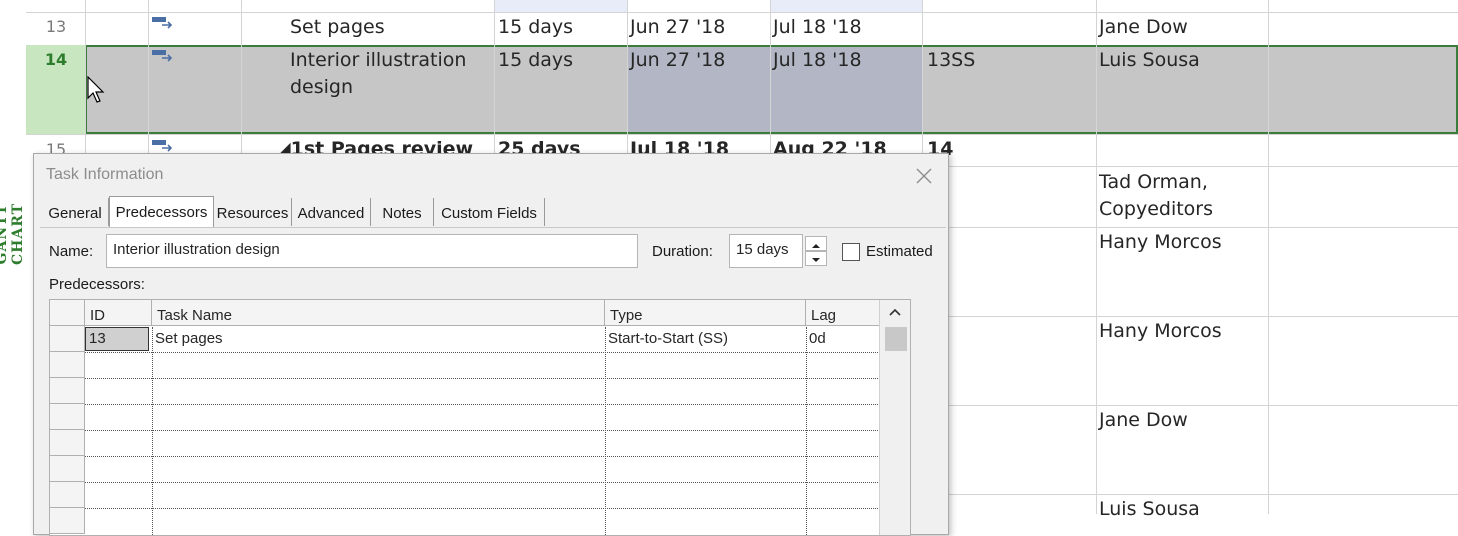 The image size is (1458, 536). Describe the element at coordinates (117, 339) in the screenshot. I see `pred-id-cell: 13` at that location.